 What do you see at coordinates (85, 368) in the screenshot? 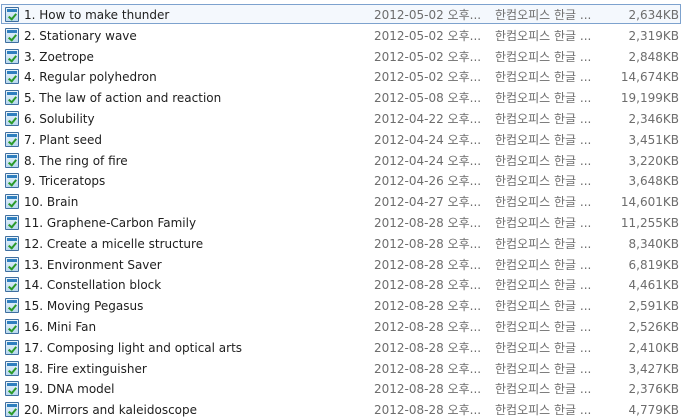
I see `file-name: 18. Fire extinguisher` at bounding box center [85, 368].